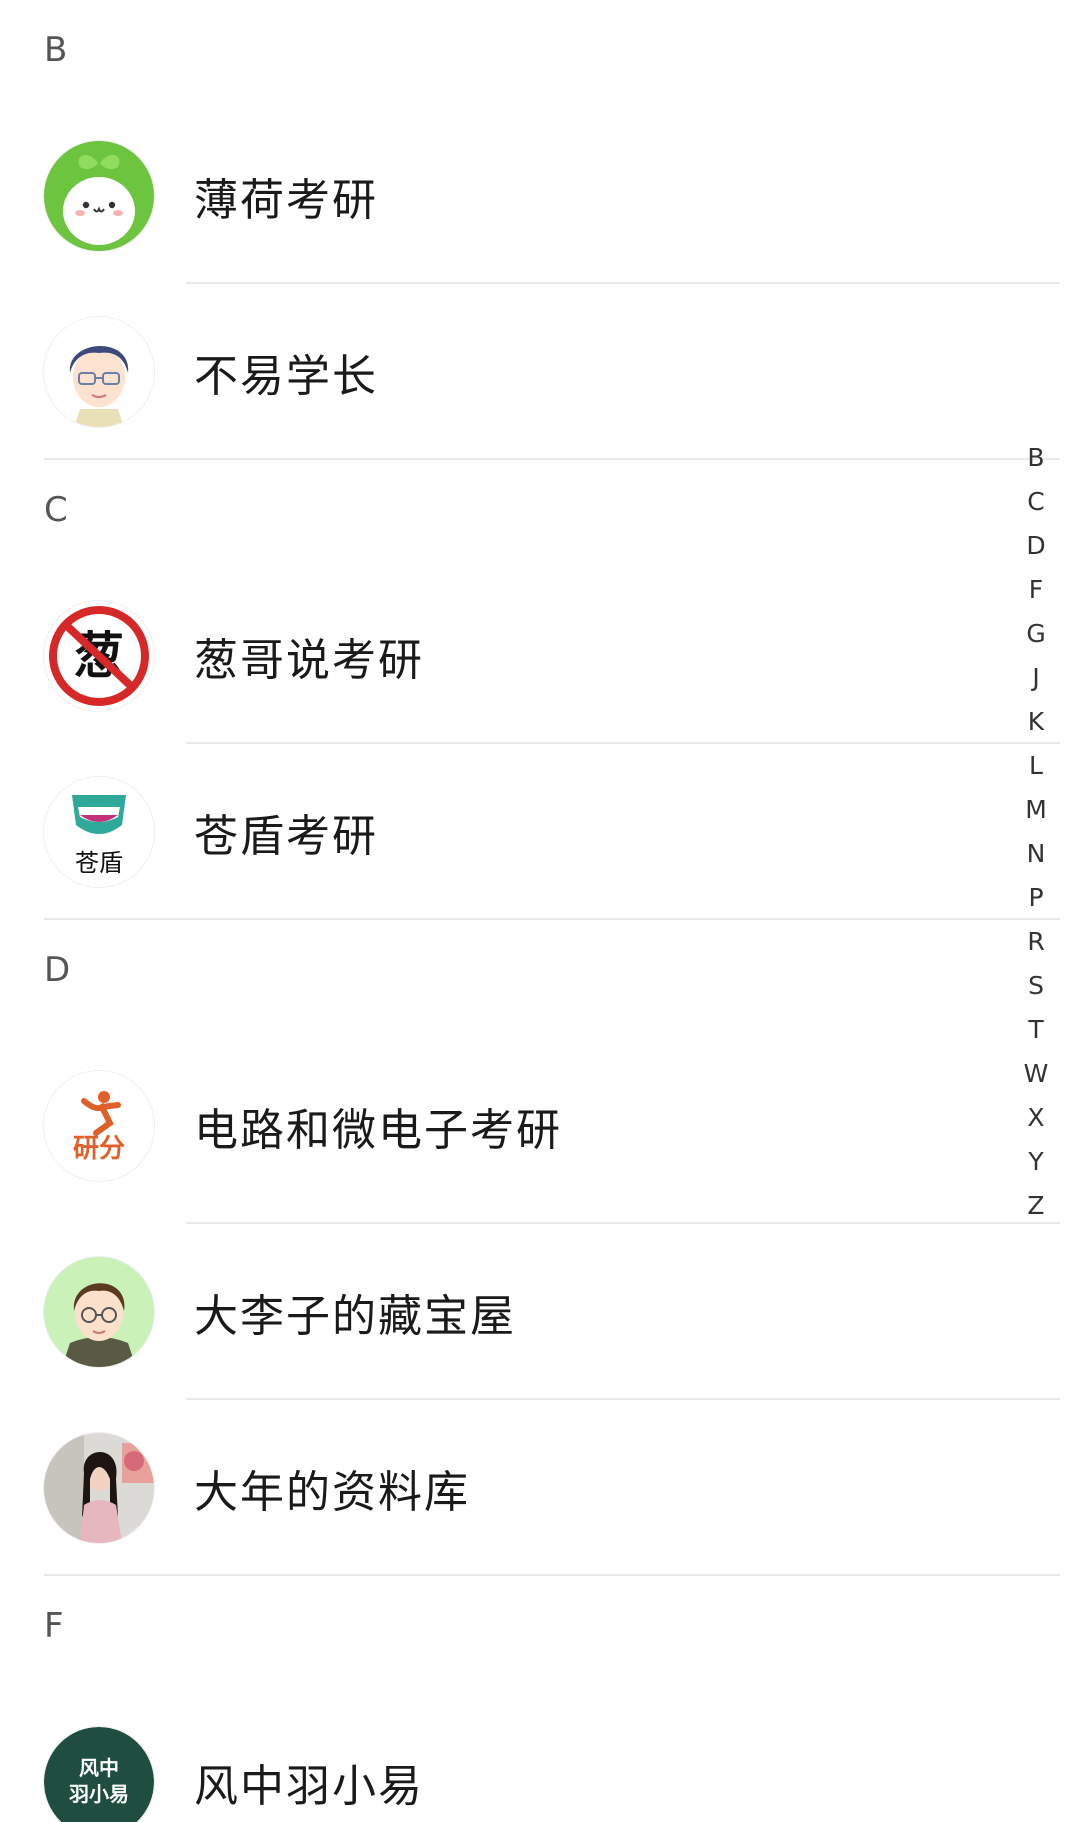 Image resolution: width=1080 pixels, height=1822 pixels. Describe the element at coordinates (1035, 942) in the screenshot. I see `index-letter: R` at that location.